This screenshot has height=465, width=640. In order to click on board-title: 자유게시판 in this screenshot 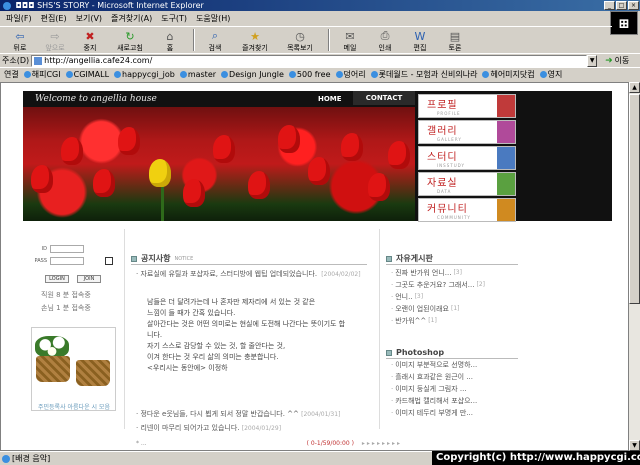, I will do `click(414, 258)`.